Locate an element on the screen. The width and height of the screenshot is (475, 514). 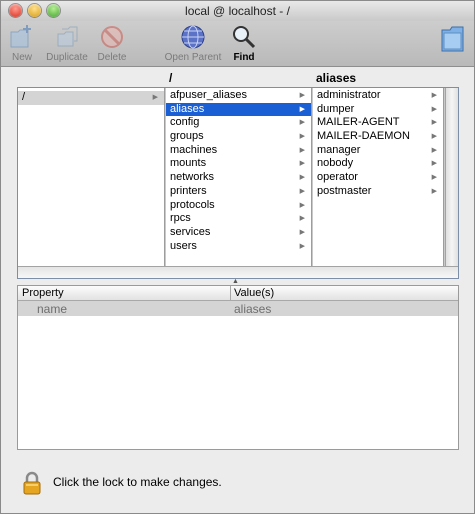
col3-header: aliases is located at coordinates (336, 78).